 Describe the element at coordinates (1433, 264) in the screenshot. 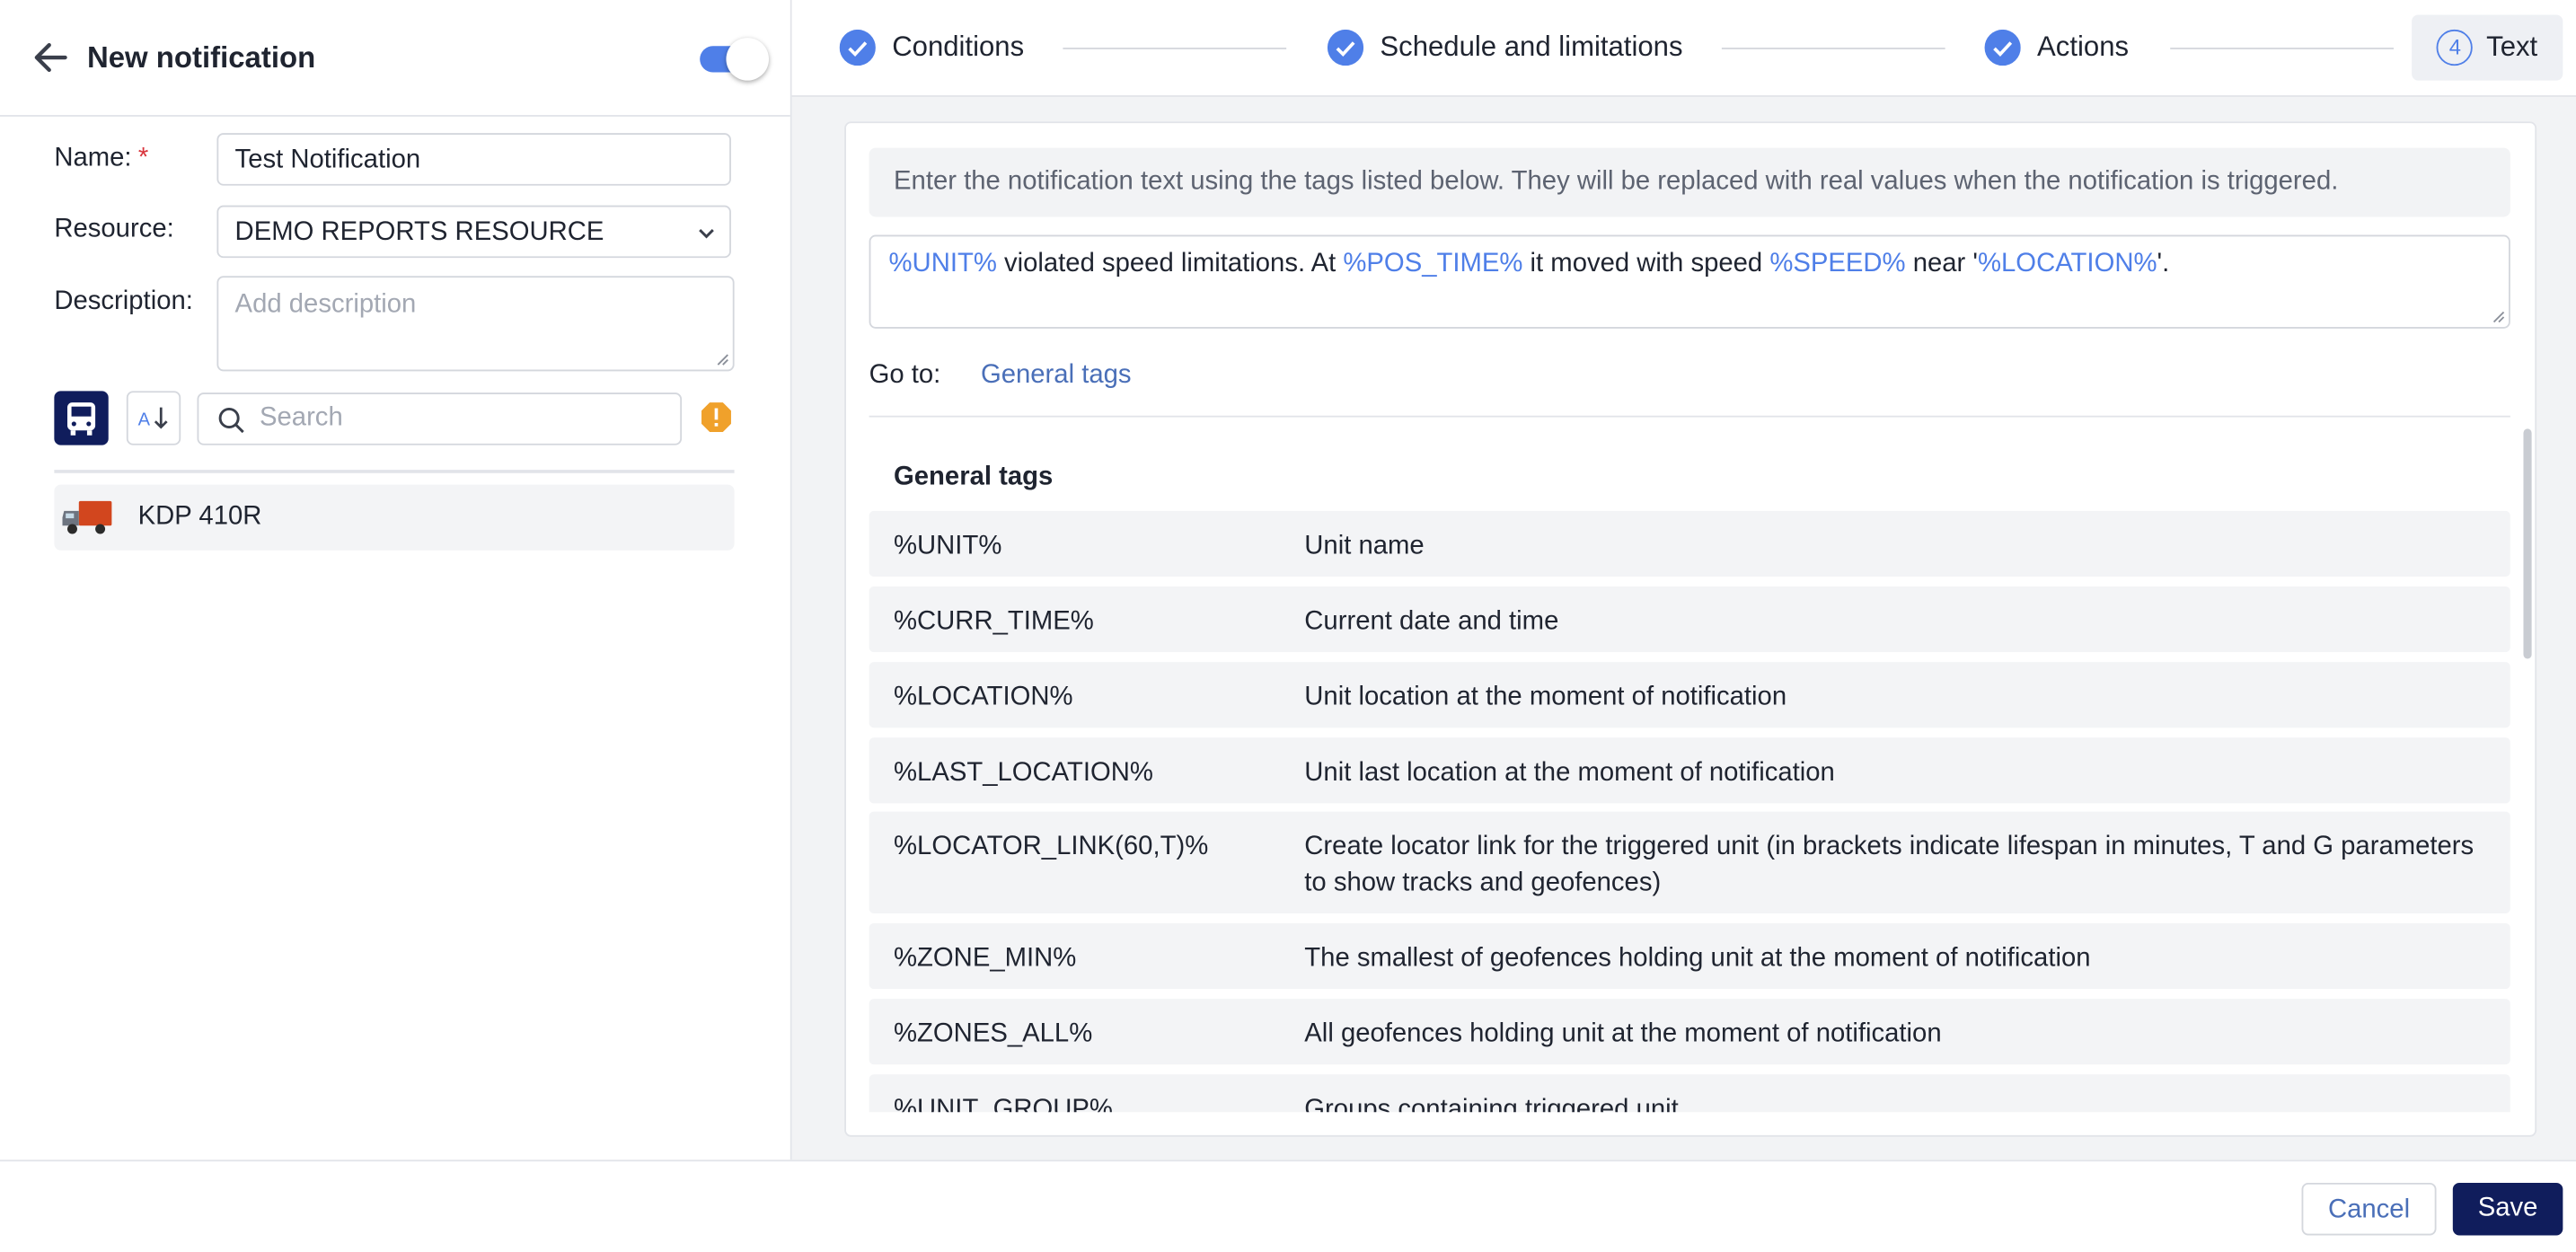

I see `message-tag: %POS_TIME%` at that location.